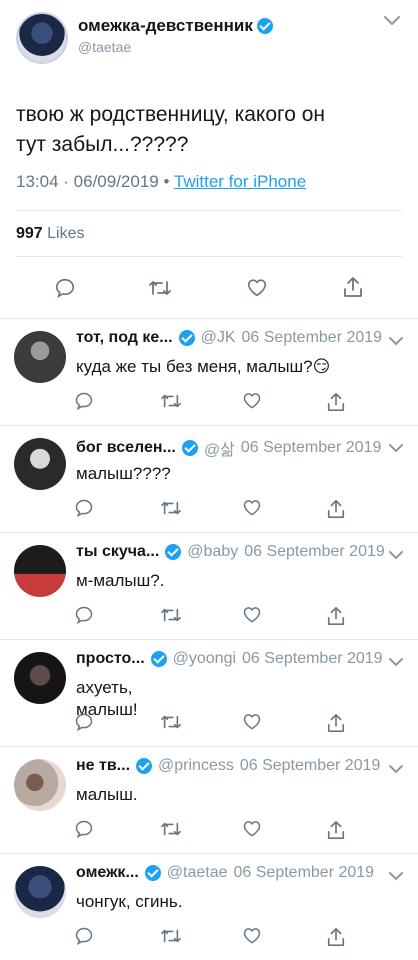  I want to click on reply-handle: @yoongi, so click(204, 659).